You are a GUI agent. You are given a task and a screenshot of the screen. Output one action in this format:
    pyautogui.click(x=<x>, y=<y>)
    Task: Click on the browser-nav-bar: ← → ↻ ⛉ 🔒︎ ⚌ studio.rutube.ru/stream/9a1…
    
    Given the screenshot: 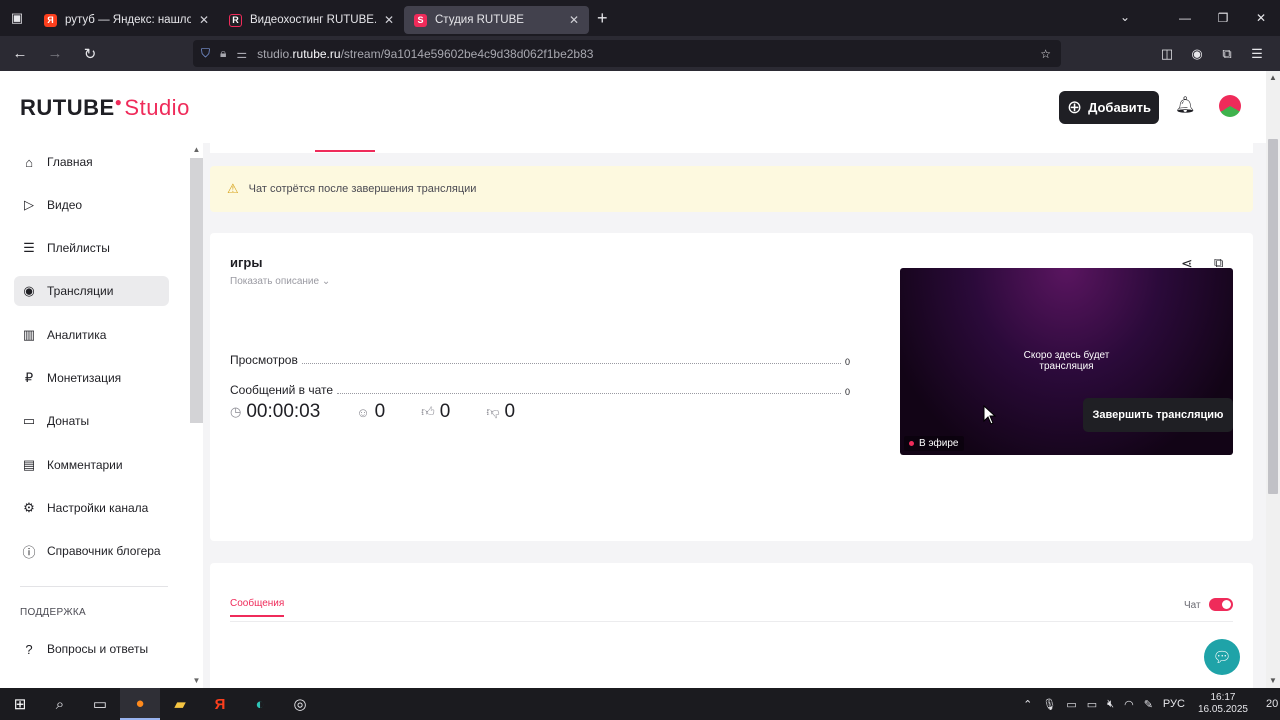 What is the action you would take?
    pyautogui.click(x=640, y=53)
    